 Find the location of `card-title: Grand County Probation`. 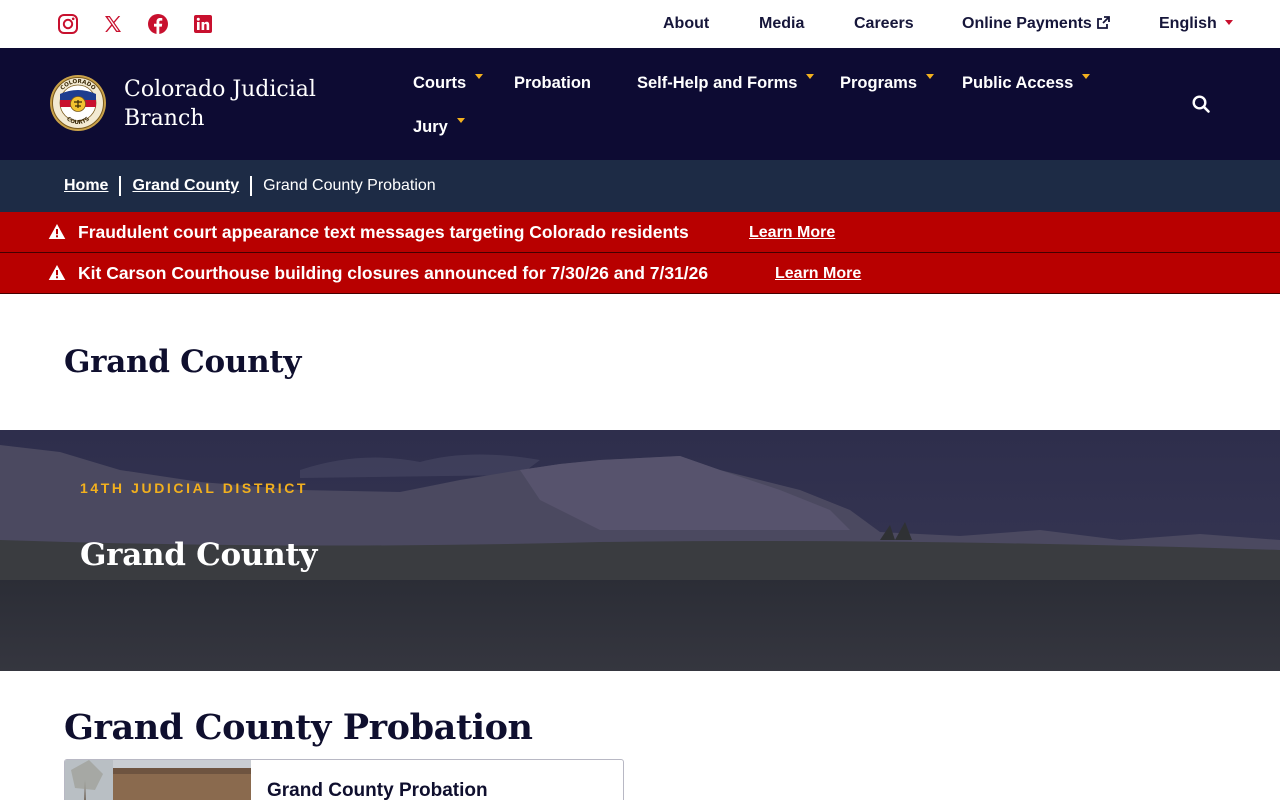

card-title: Grand County Probation is located at coordinates (377, 790).